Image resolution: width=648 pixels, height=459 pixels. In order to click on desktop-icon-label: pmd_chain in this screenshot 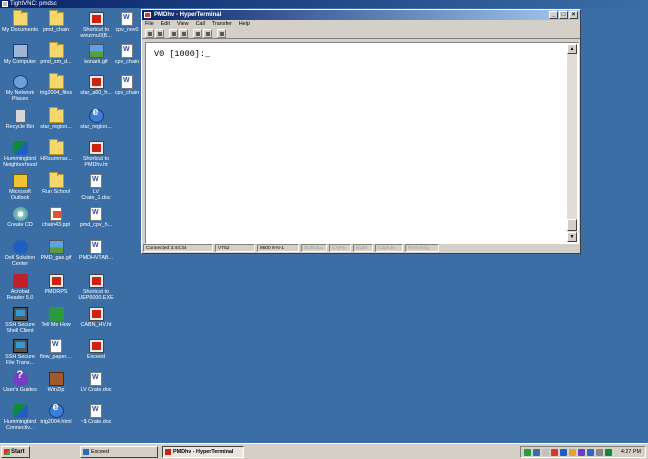, I will do `click(56, 30)`.